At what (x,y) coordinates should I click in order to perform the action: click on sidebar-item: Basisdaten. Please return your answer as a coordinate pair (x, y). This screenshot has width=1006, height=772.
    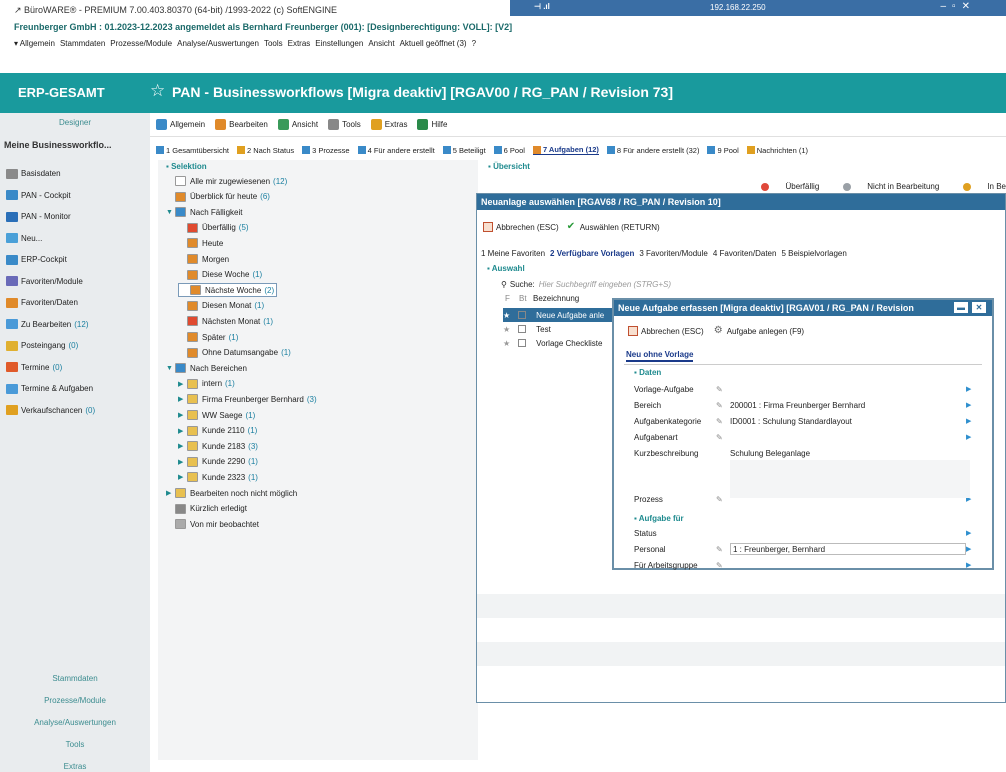
    Looking at the image, I should click on (50, 174).